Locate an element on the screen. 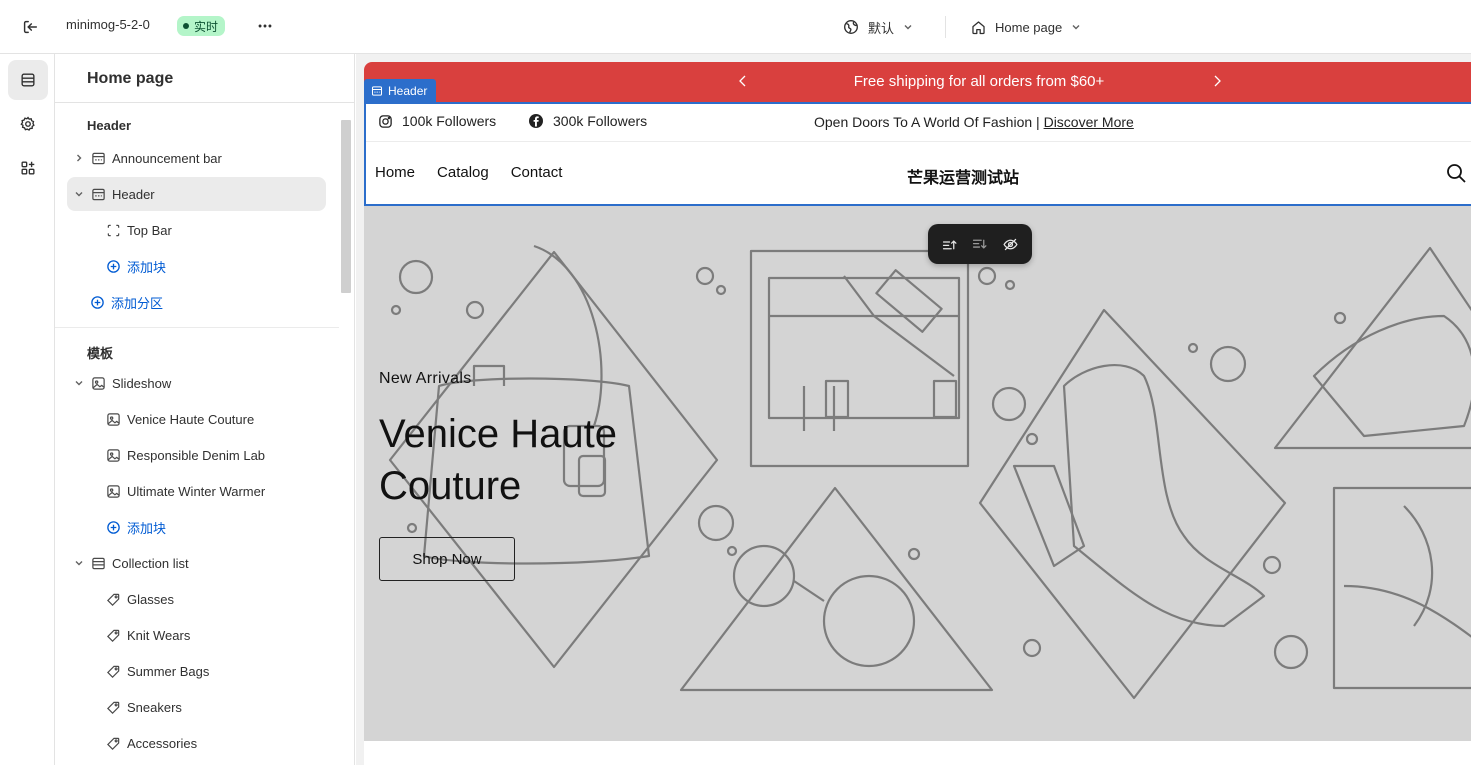  apps-tab is located at coordinates (28, 168).